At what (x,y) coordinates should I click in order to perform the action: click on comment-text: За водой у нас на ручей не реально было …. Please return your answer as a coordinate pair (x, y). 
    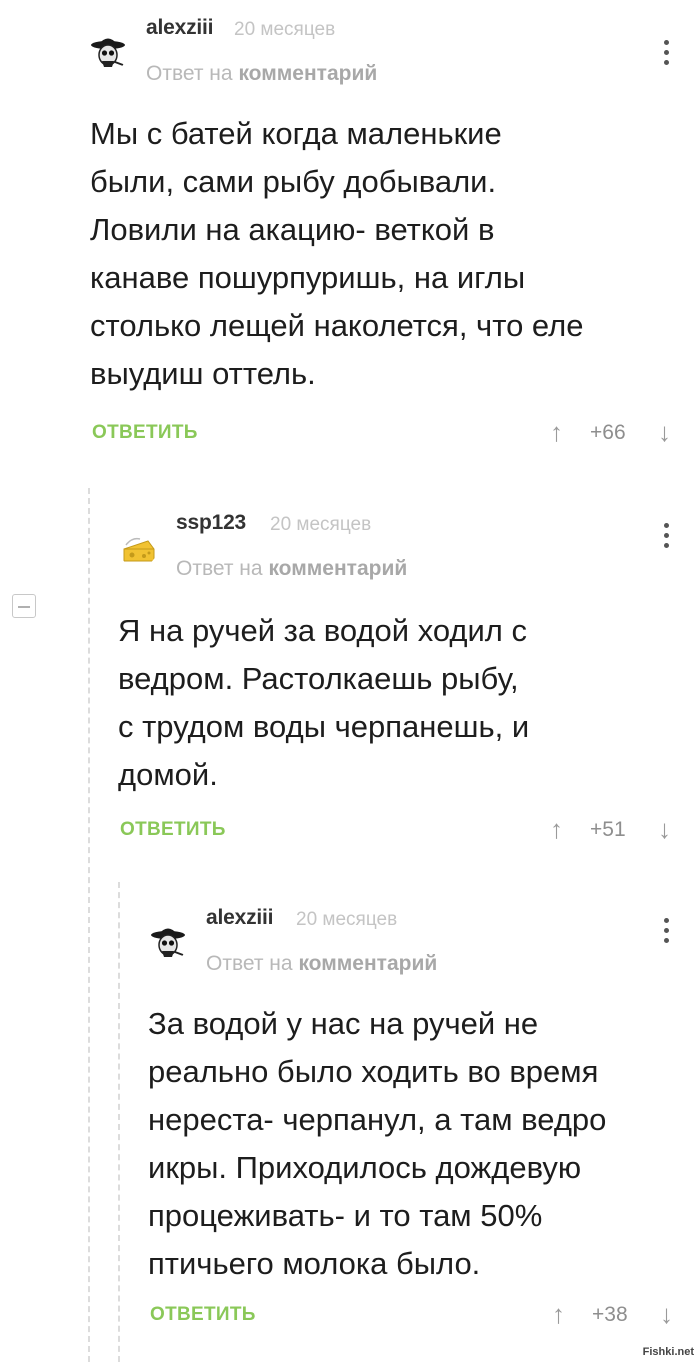
    Looking at the image, I should click on (377, 1143).